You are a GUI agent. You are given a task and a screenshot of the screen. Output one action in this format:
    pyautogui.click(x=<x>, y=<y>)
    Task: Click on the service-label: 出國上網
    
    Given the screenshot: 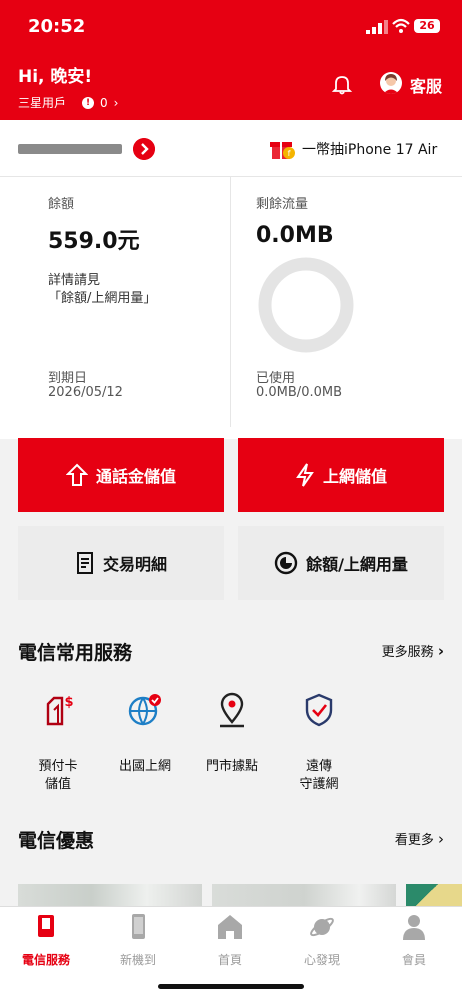 What is the action you would take?
    pyautogui.click(x=144, y=766)
    